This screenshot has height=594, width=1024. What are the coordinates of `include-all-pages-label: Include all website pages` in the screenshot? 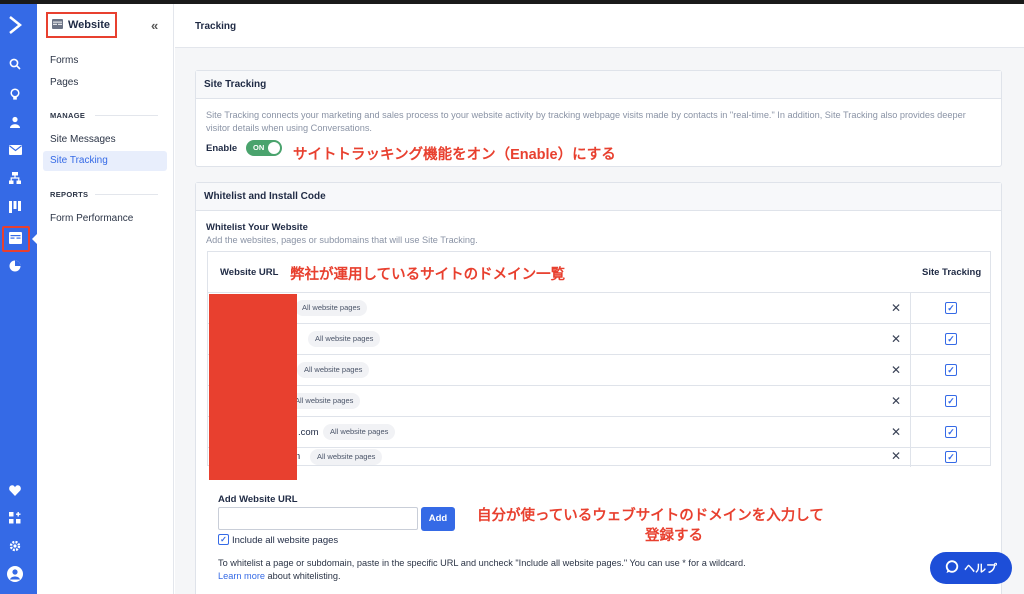 It's located at (285, 540).